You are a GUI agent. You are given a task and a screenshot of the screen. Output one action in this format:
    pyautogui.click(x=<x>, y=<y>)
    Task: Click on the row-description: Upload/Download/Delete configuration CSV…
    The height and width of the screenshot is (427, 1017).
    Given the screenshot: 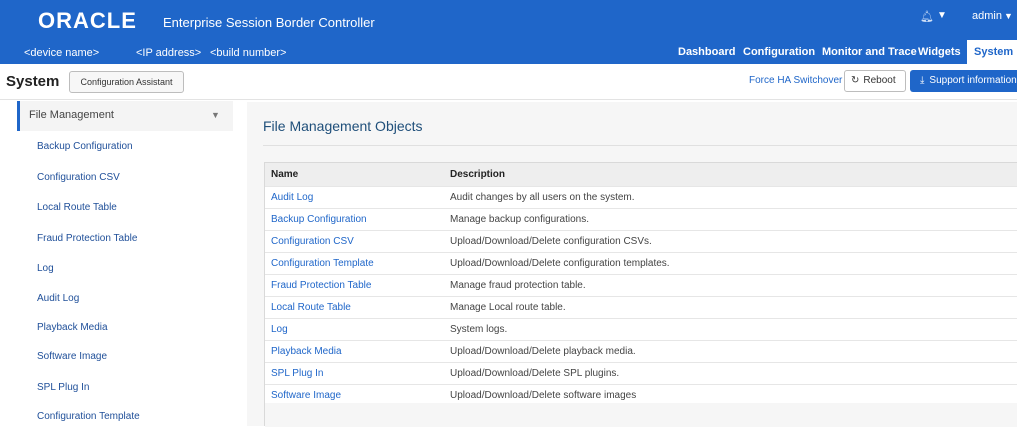 What is the action you would take?
    pyautogui.click(x=551, y=241)
    